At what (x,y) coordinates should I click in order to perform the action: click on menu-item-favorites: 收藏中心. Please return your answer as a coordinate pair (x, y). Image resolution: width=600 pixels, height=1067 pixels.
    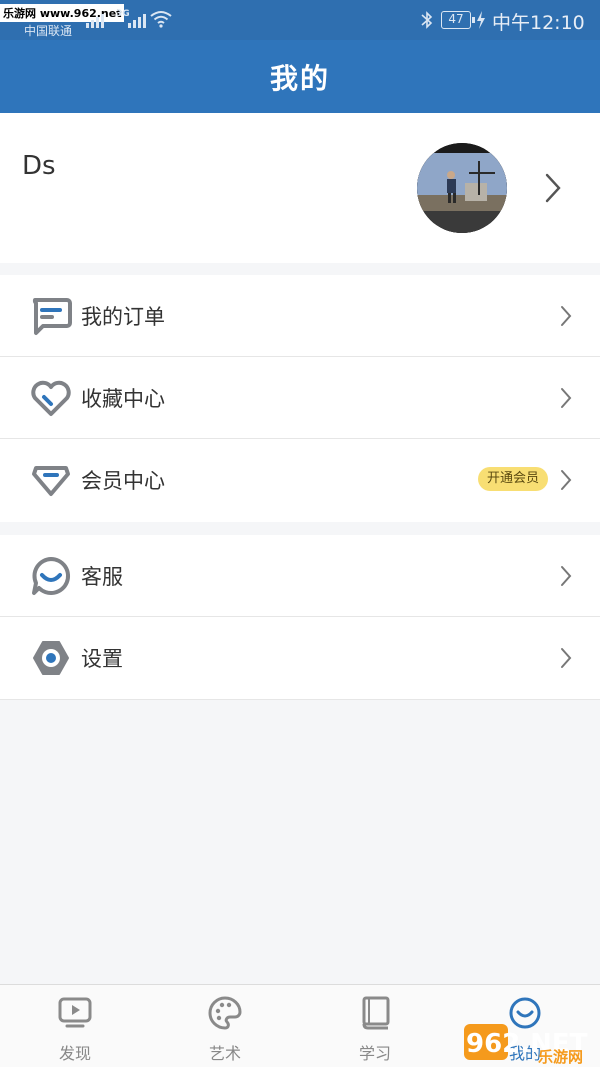
    Looking at the image, I should click on (300, 398).